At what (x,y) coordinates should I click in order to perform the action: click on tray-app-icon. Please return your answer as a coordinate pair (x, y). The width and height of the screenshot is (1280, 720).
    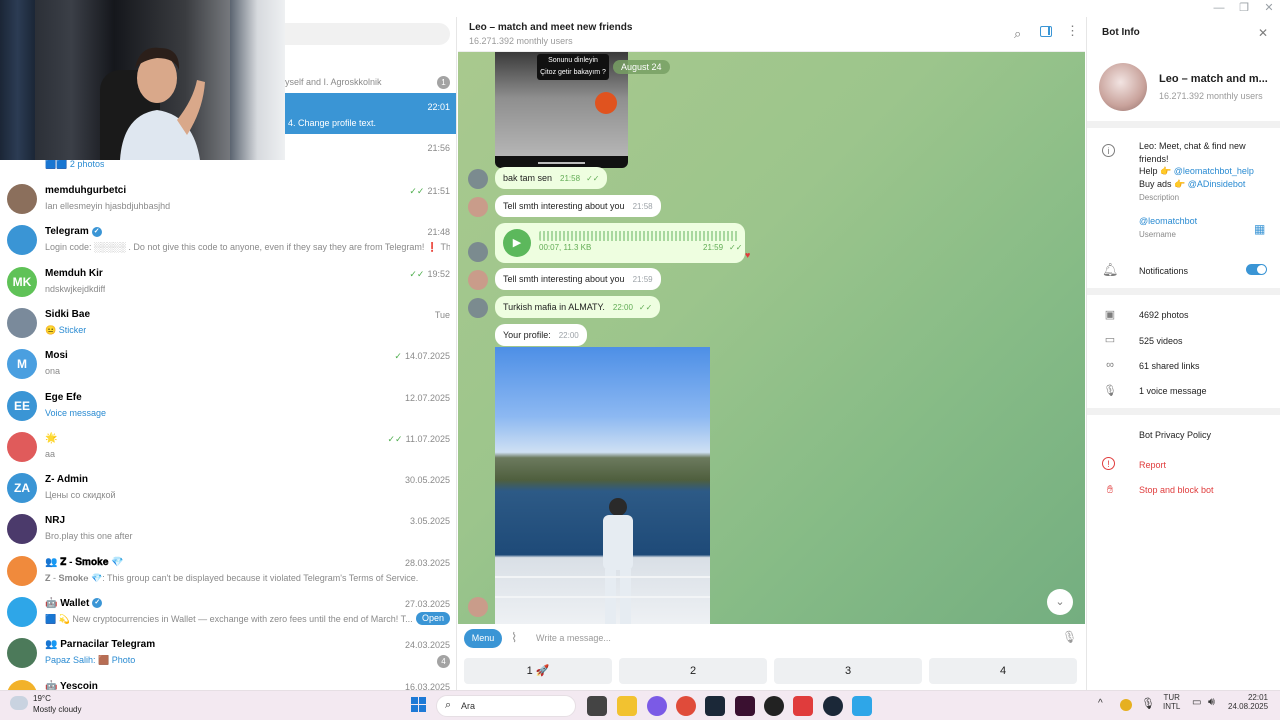
    Looking at the image, I should click on (1126, 705).